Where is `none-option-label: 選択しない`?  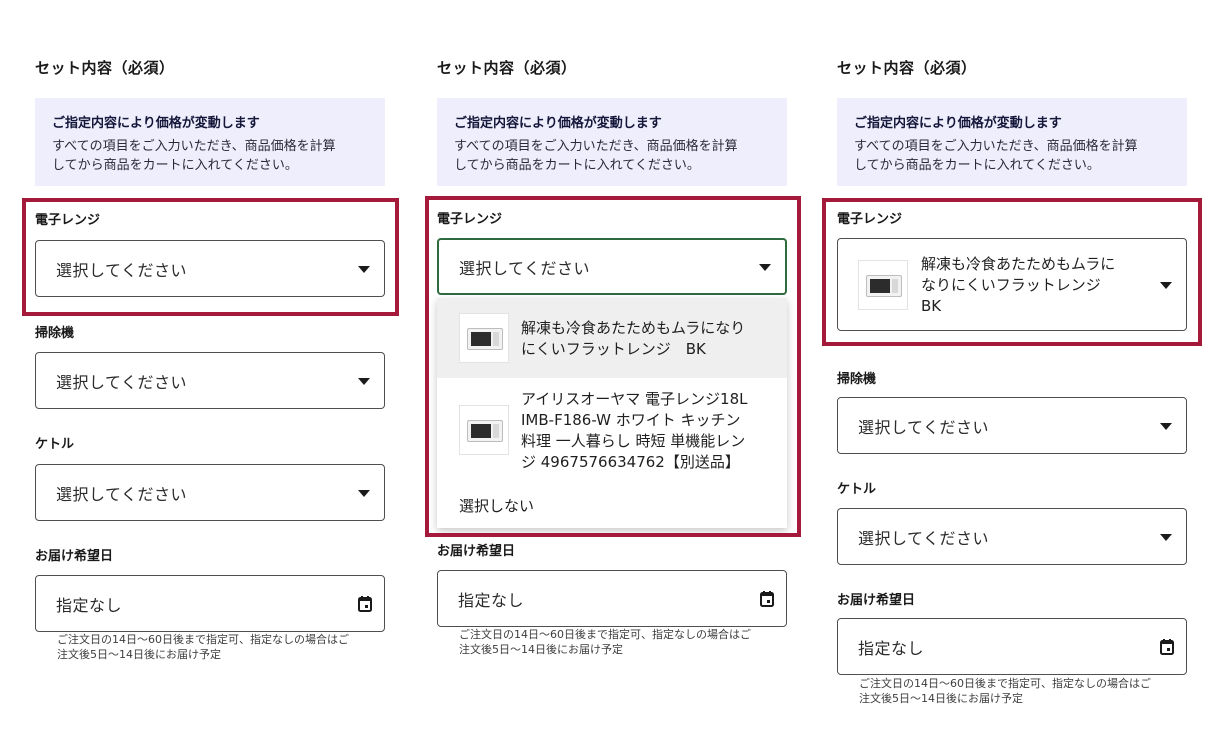
none-option-label: 選択しない is located at coordinates (497, 506).